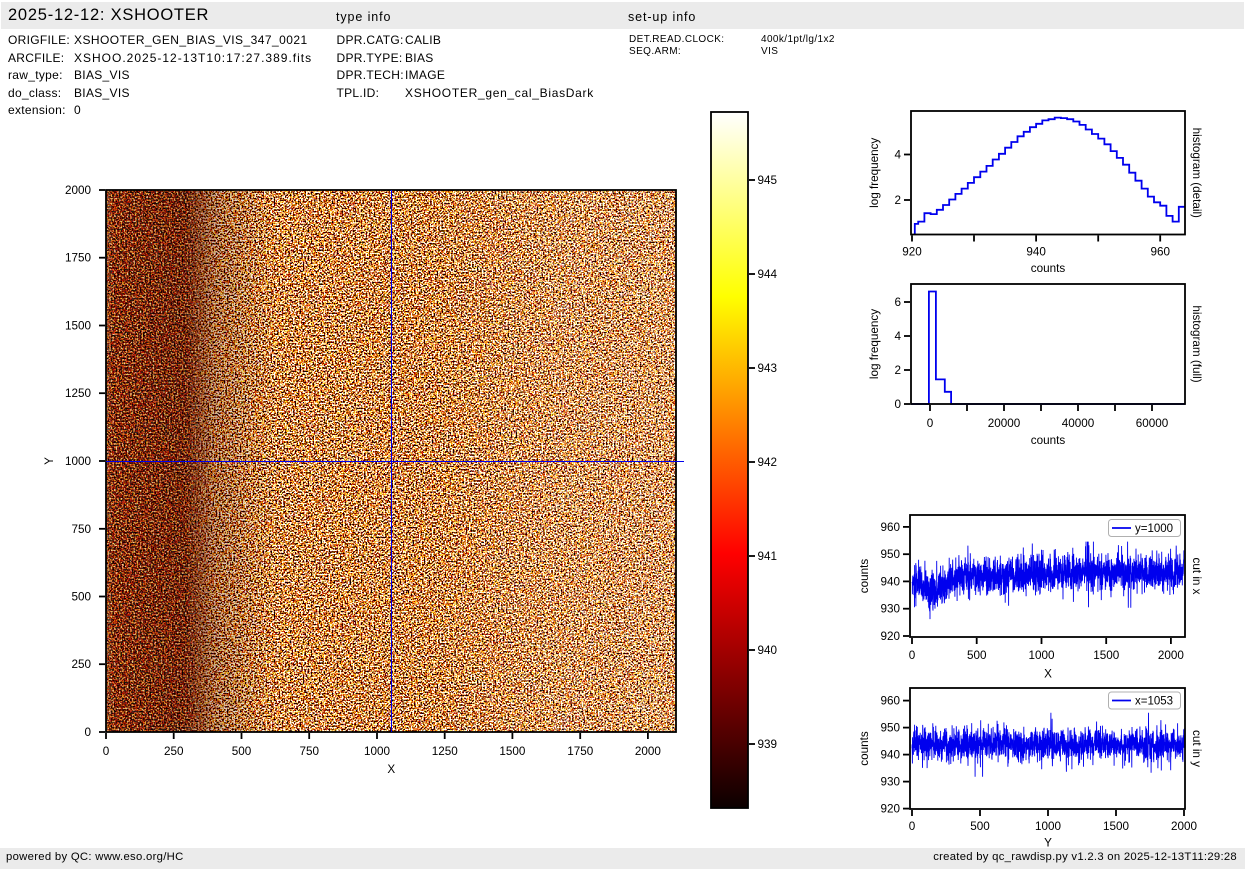  What do you see at coordinates (768, 274) in the screenshot?
I see `svg-text: 944` at bounding box center [768, 274].